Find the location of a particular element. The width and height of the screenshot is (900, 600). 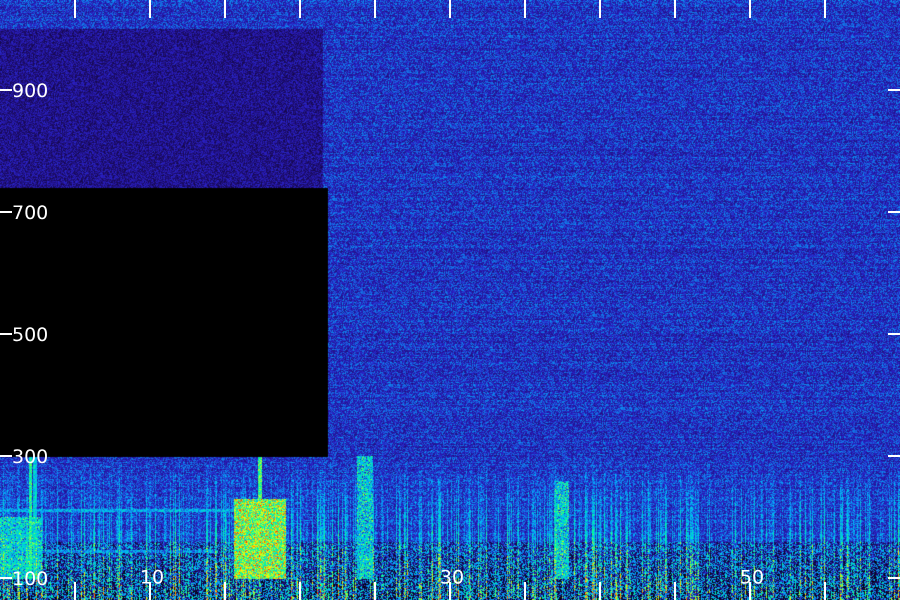

y-tick-label: 300 is located at coordinates (30, 457).